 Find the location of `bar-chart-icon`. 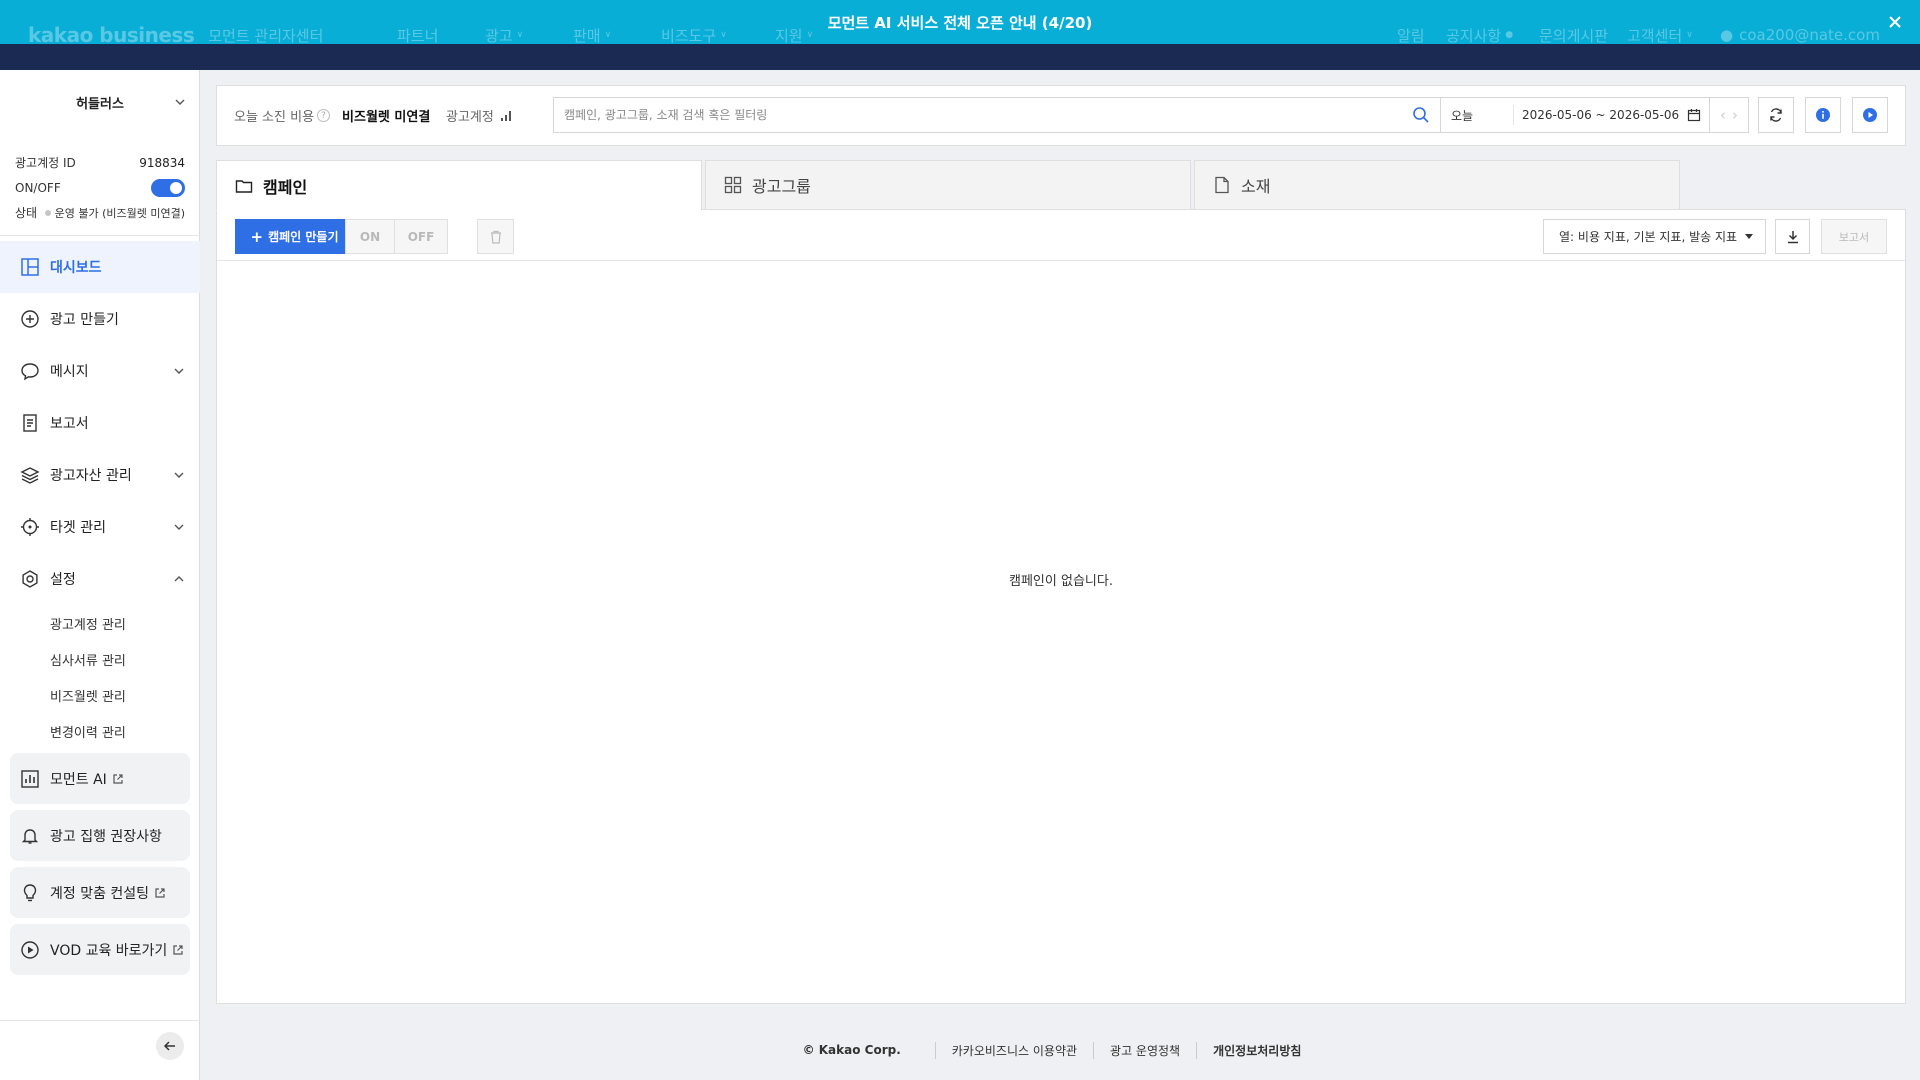

bar-chart-icon is located at coordinates (505, 116).